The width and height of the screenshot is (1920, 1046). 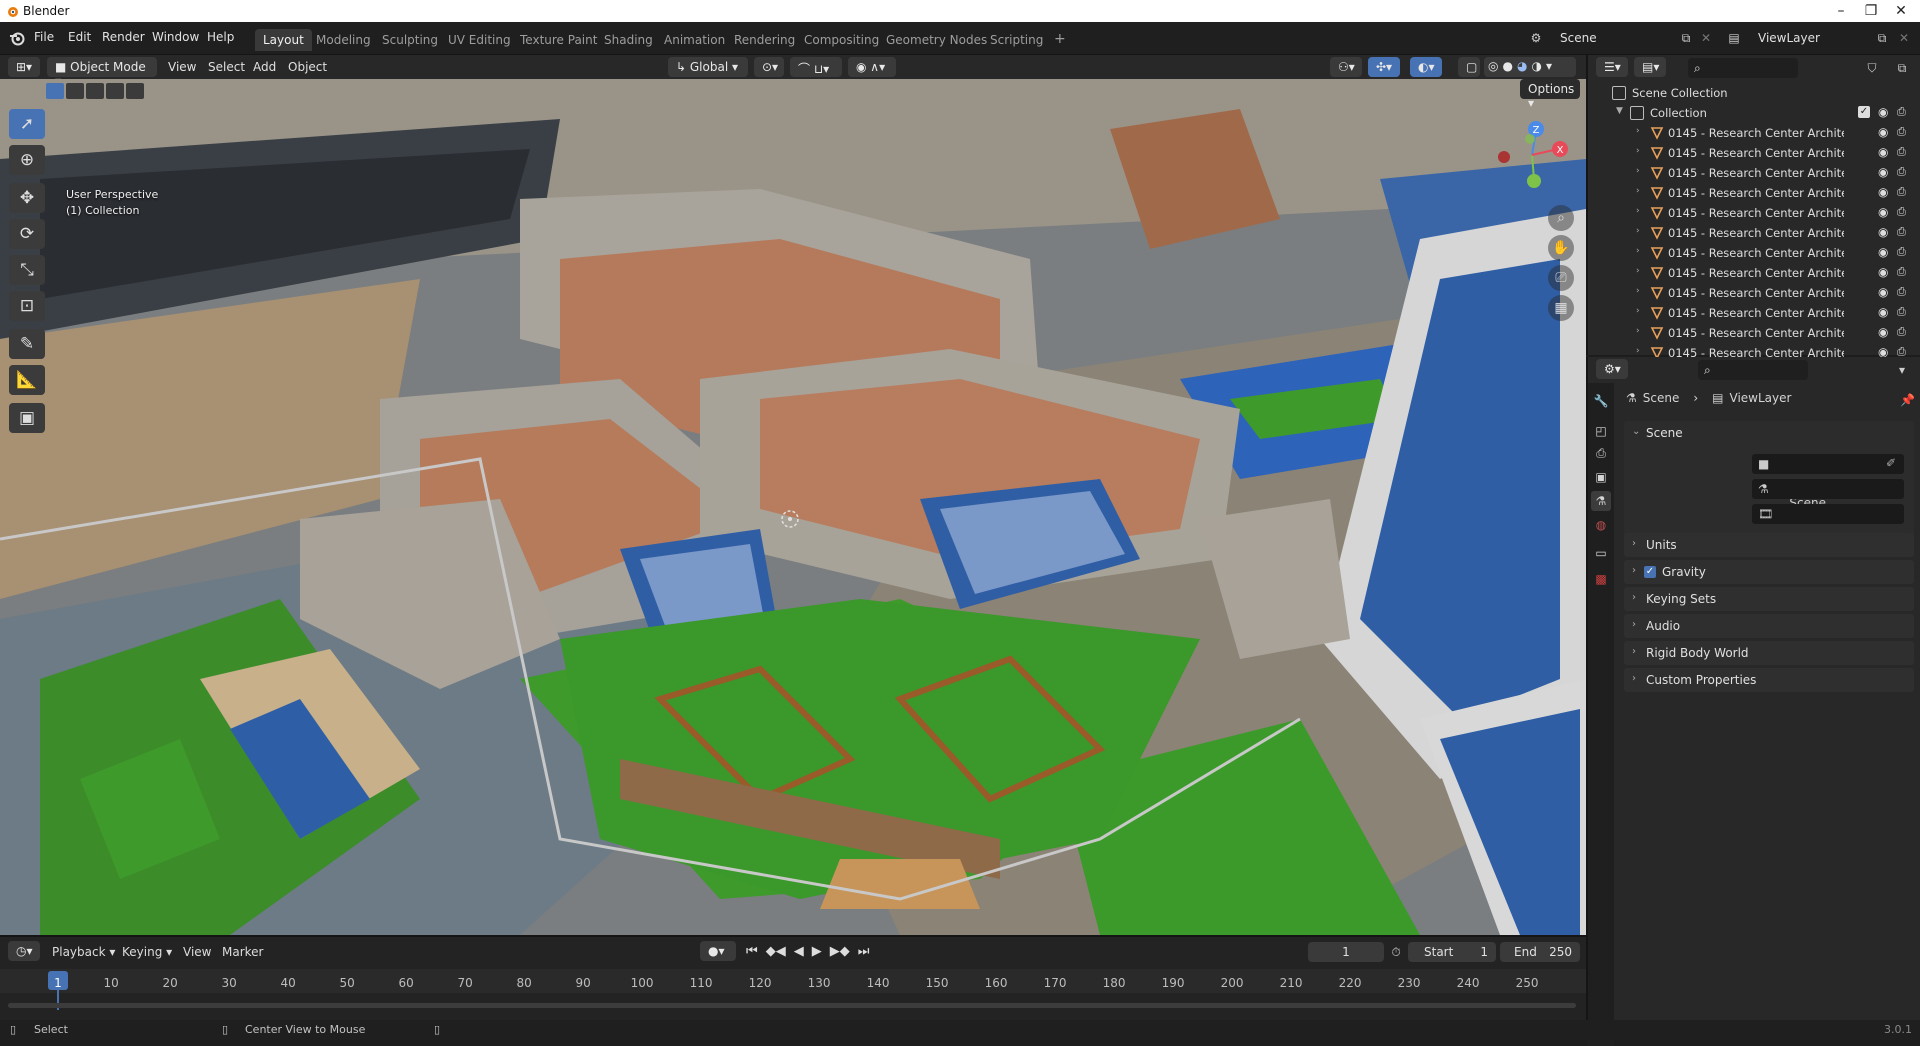 What do you see at coordinates (1769, 653) in the screenshot?
I see `rigid-body-world-panel: › Rigid Body World` at bounding box center [1769, 653].